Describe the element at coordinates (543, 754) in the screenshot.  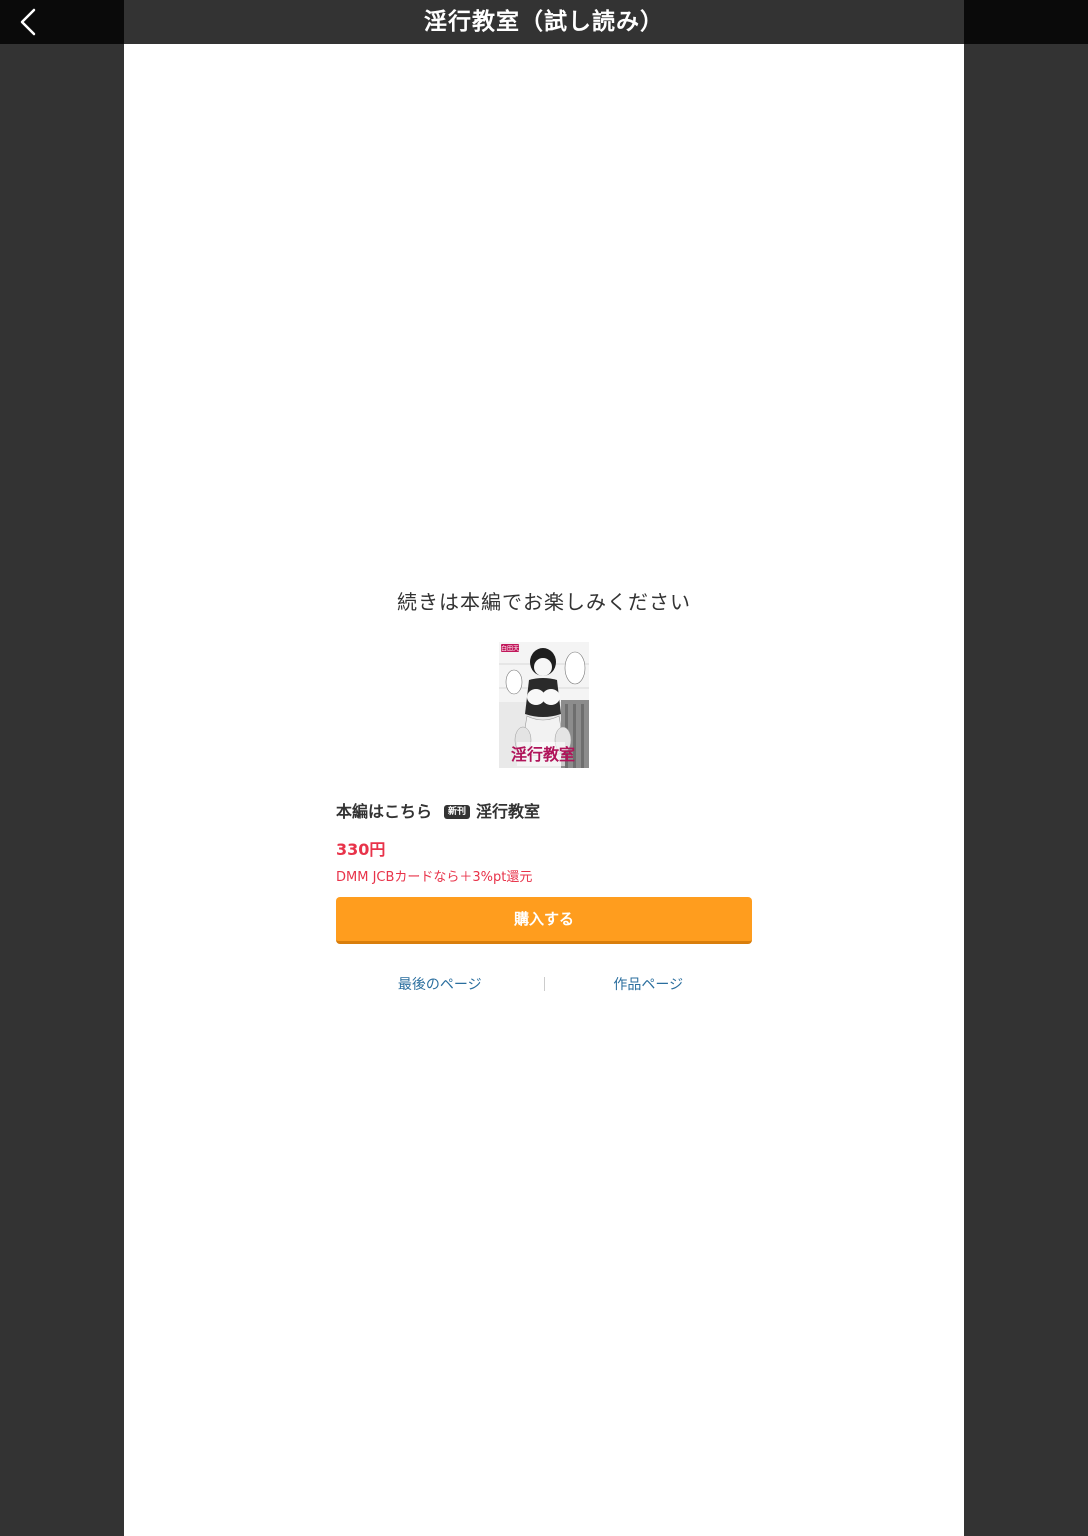
I see `cover-title-text: 淫行教室` at that location.